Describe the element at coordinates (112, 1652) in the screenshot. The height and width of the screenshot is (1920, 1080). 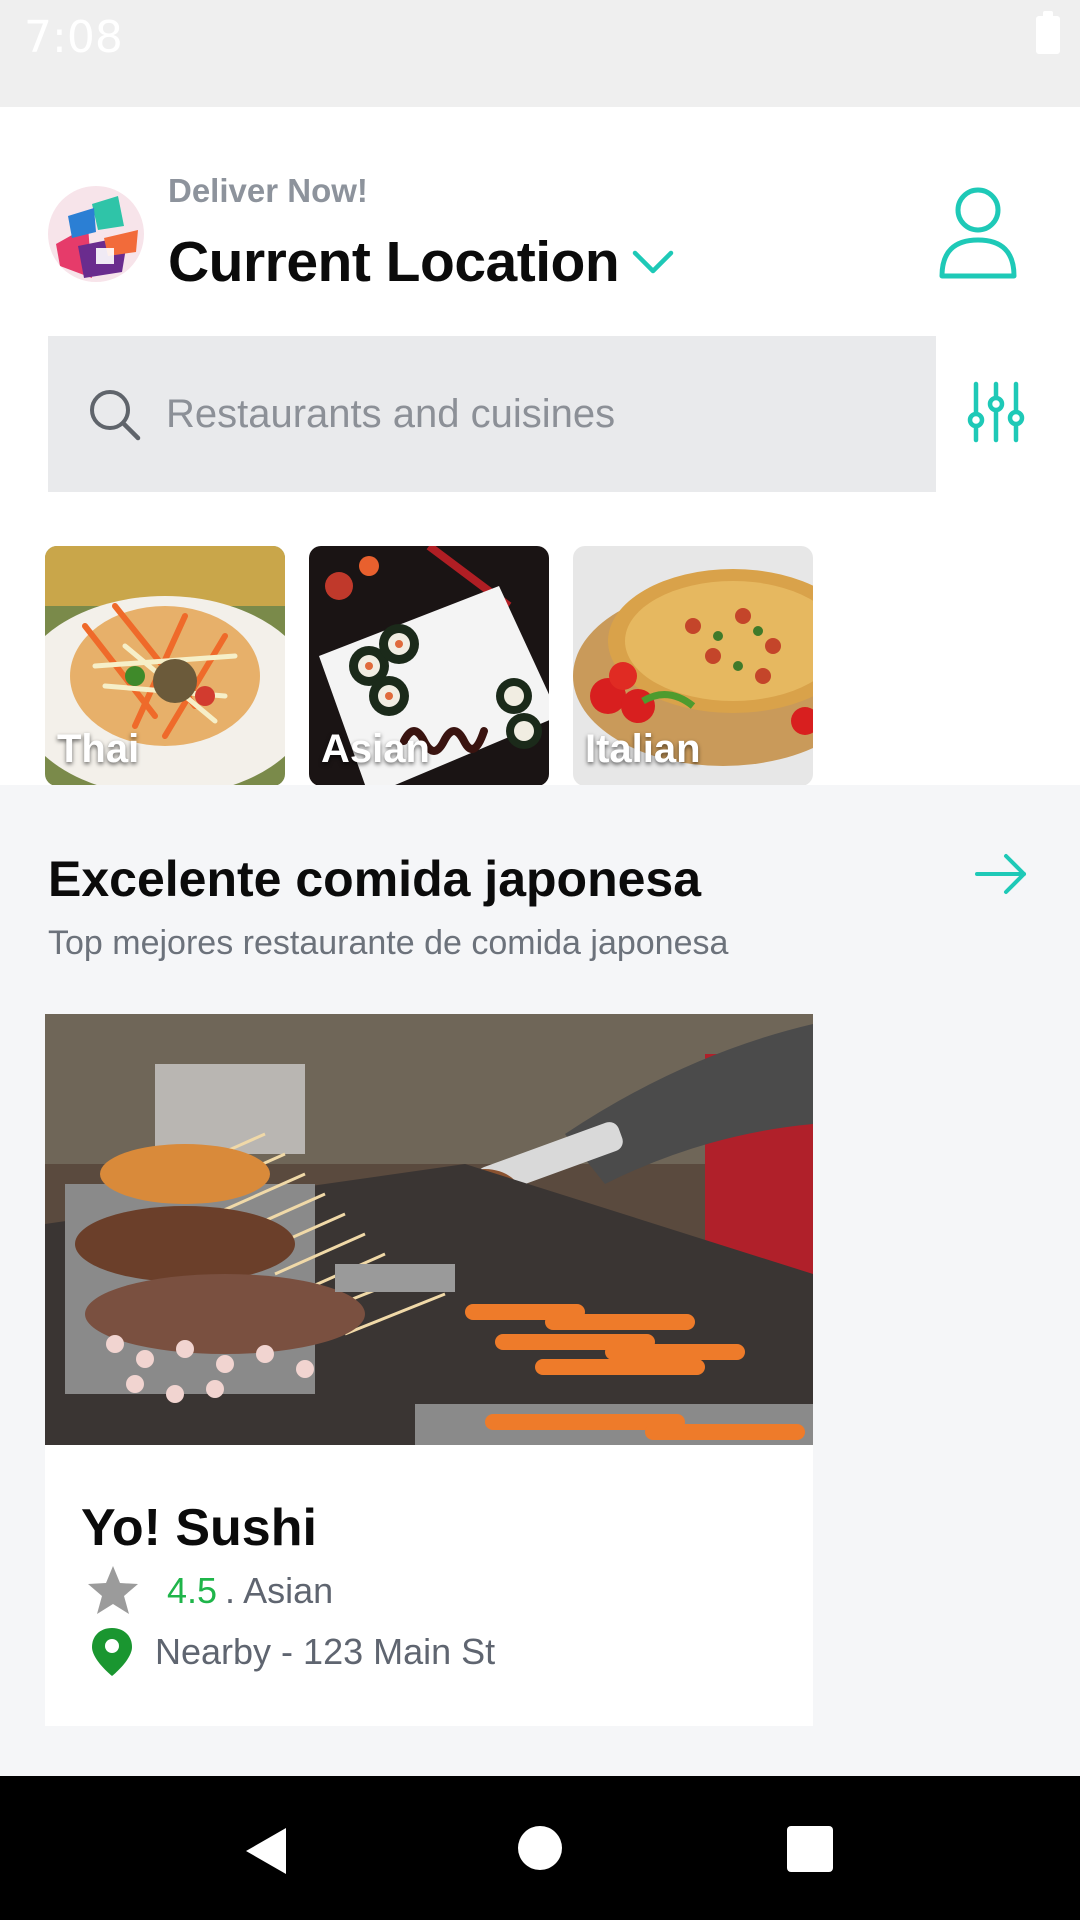
I see `map-pin-icon` at that location.